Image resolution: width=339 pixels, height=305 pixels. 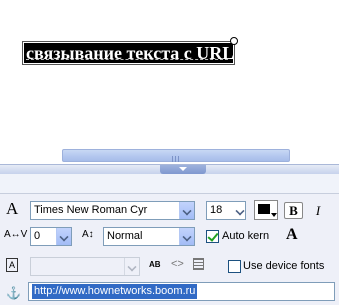 What do you see at coordinates (183, 169) in the screenshot?
I see `collapse-arrow-icon` at bounding box center [183, 169].